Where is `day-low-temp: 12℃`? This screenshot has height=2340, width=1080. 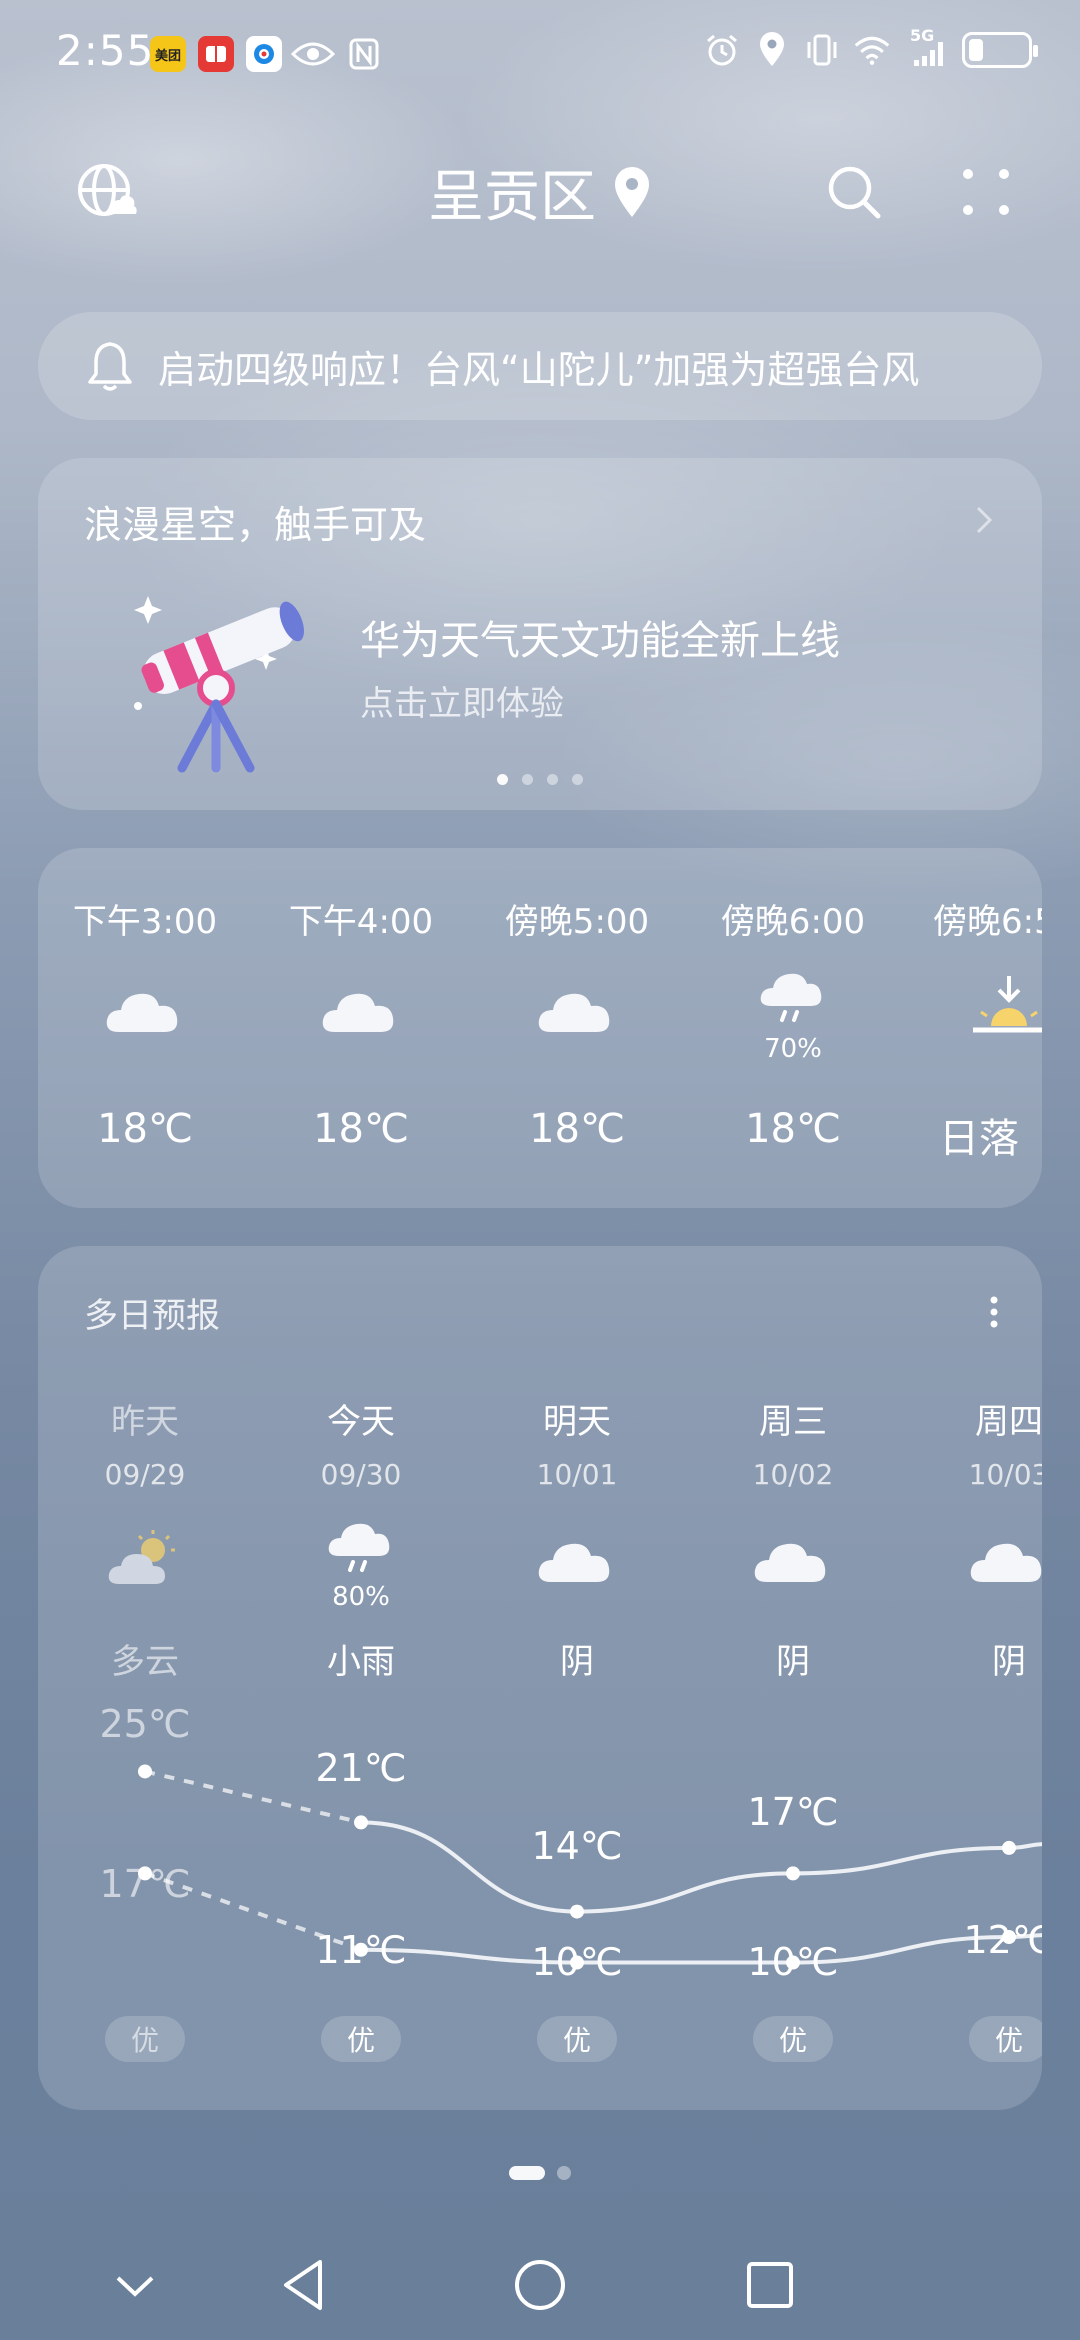
day-low-temp: 12℃ is located at coordinates (1002, 1940).